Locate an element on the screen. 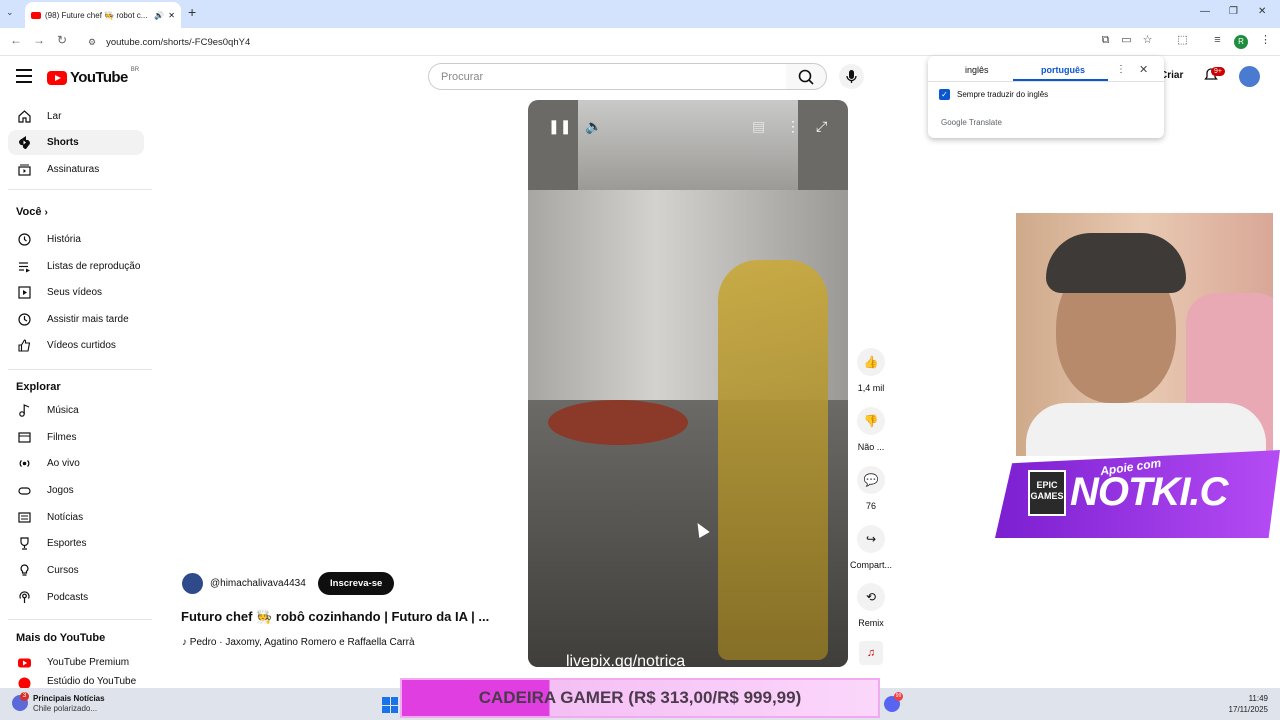 The height and width of the screenshot is (720, 1280). sidebar-item-youtube-studio: Estúdio do YouTube is located at coordinates (76, 682).